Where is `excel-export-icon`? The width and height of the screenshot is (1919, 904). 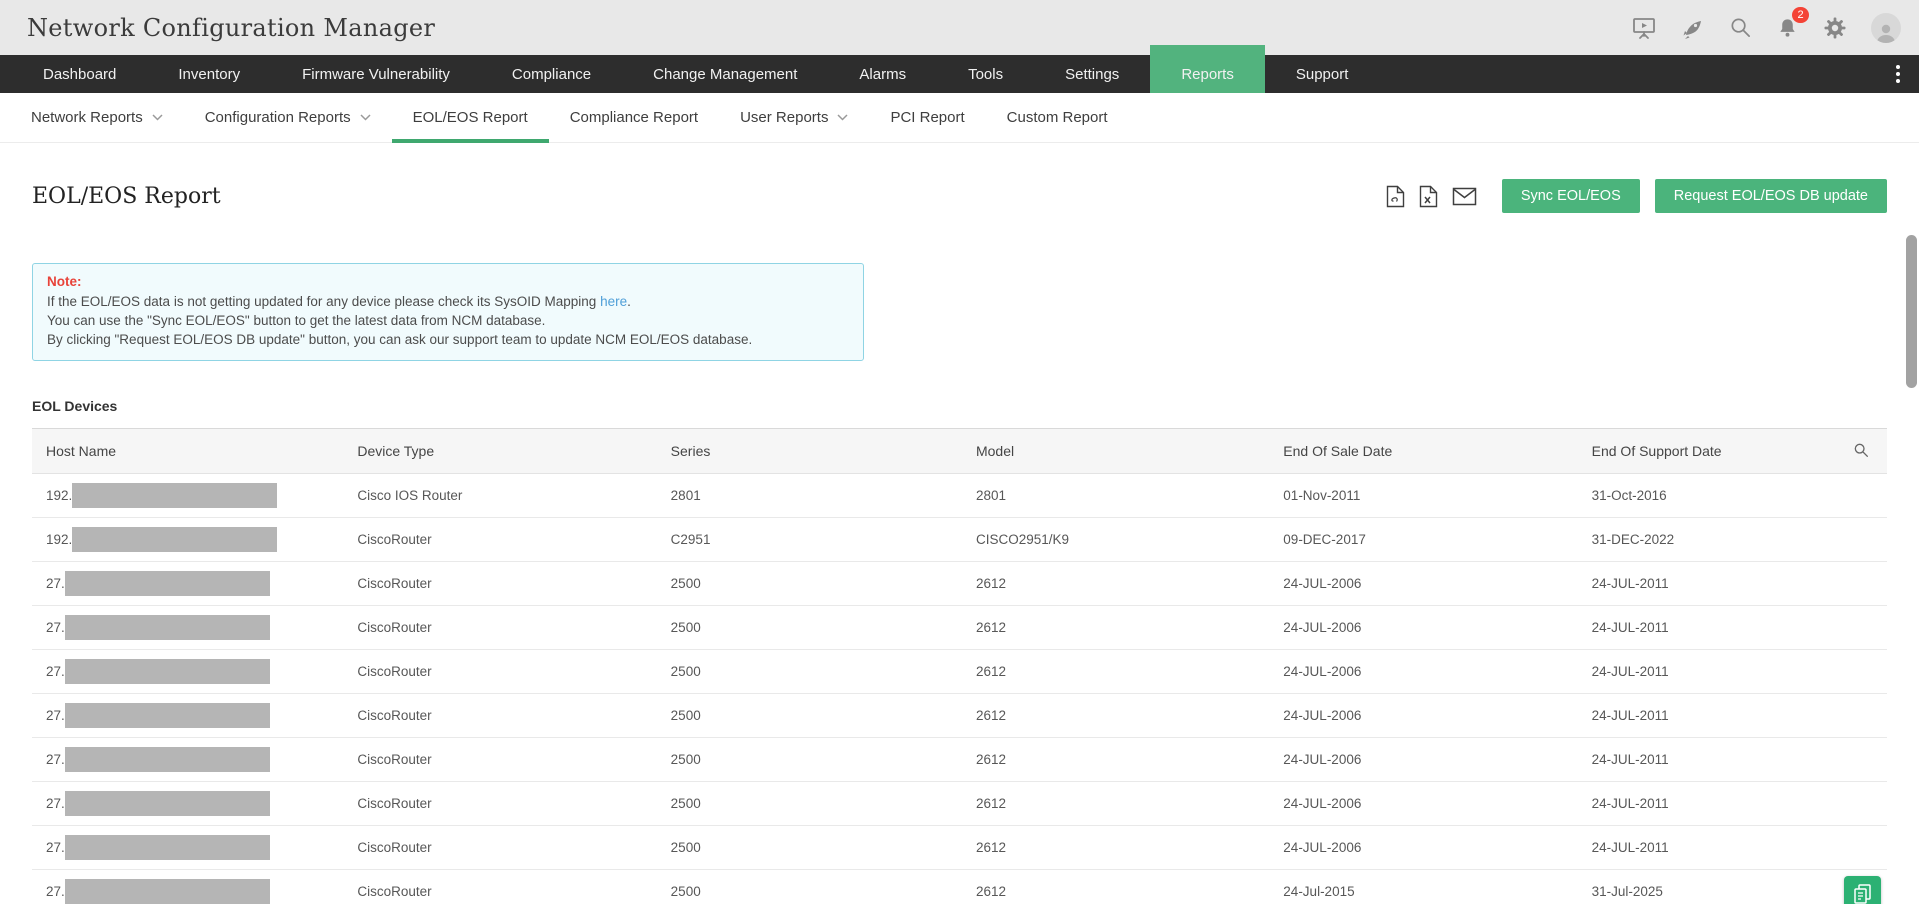 excel-export-icon is located at coordinates (1428, 196).